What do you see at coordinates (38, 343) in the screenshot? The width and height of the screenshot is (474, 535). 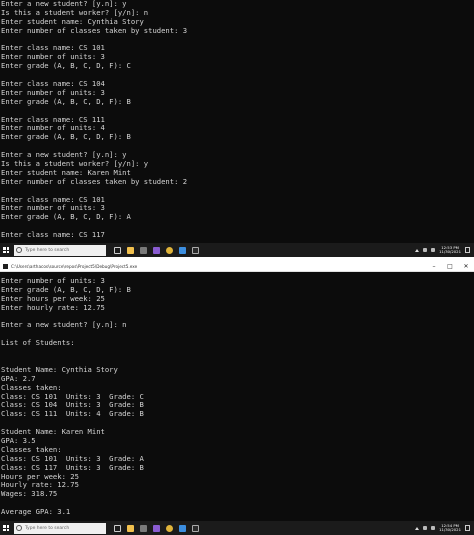 I see `console-line: List of Students:` at bounding box center [38, 343].